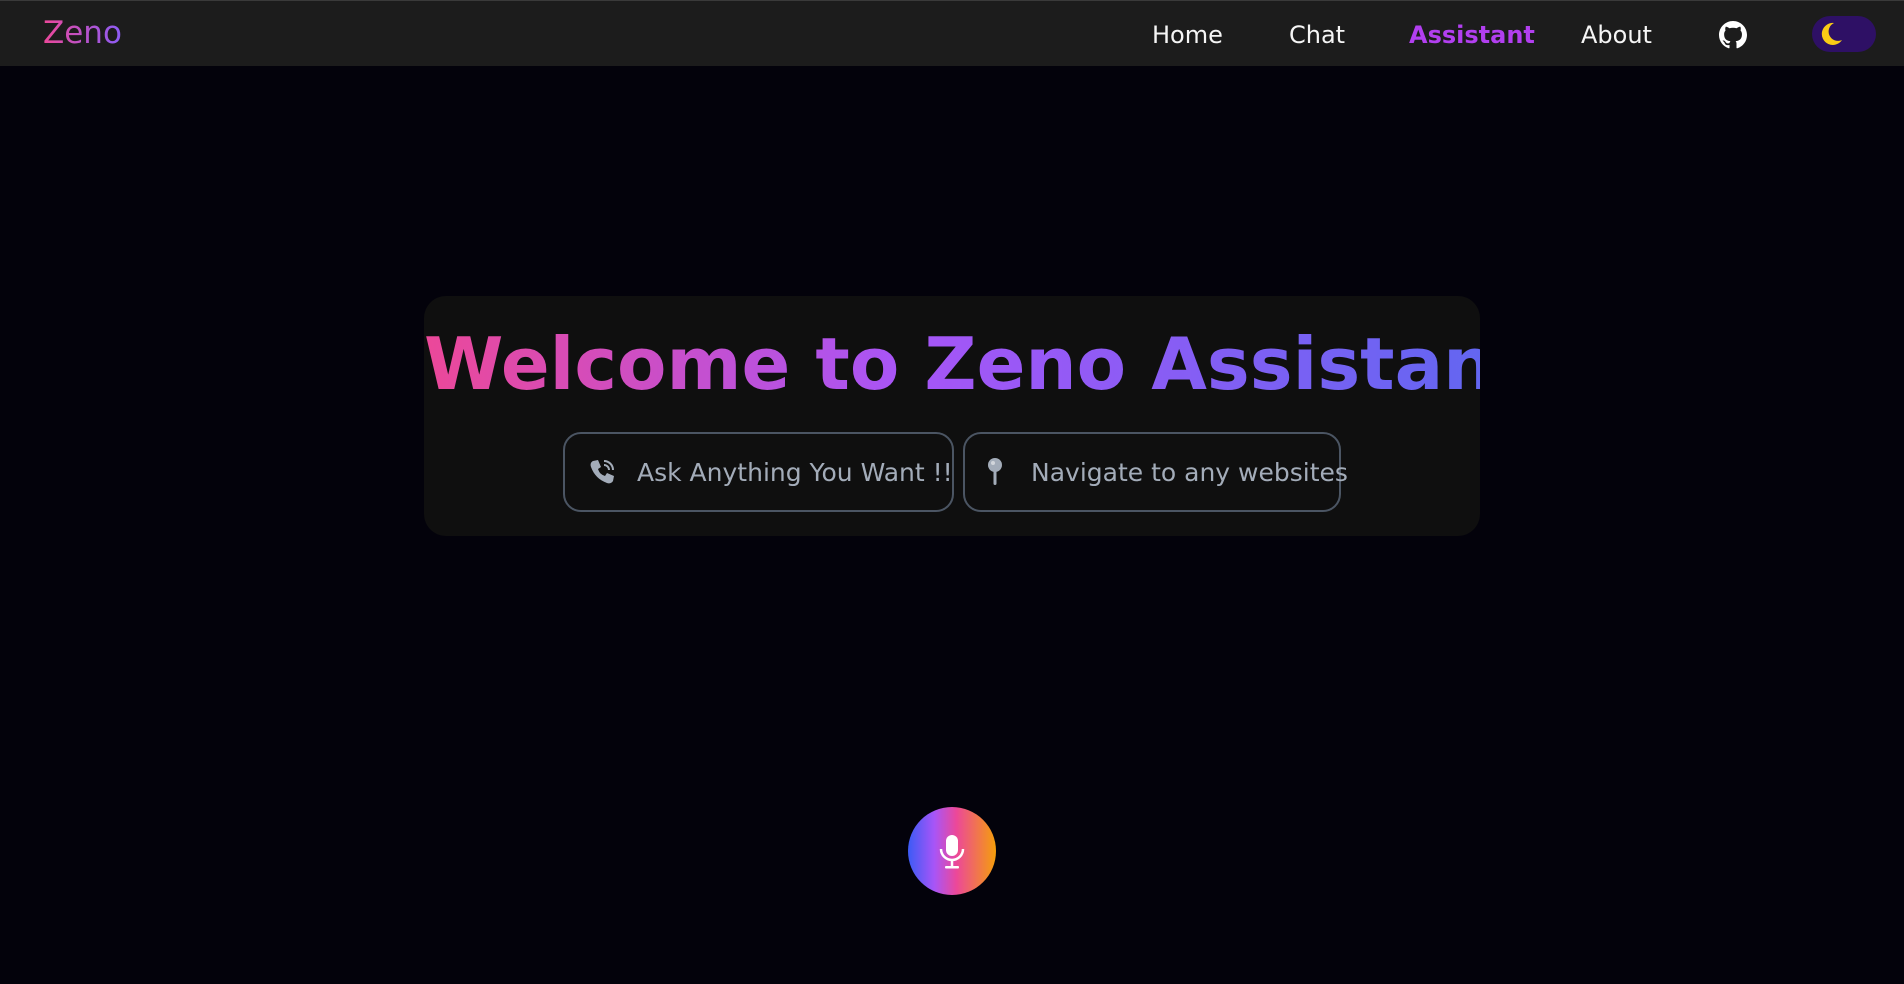 The image size is (1904, 984). I want to click on feature-navigate-websites: Navigate to any websites, so click(1155, 472).